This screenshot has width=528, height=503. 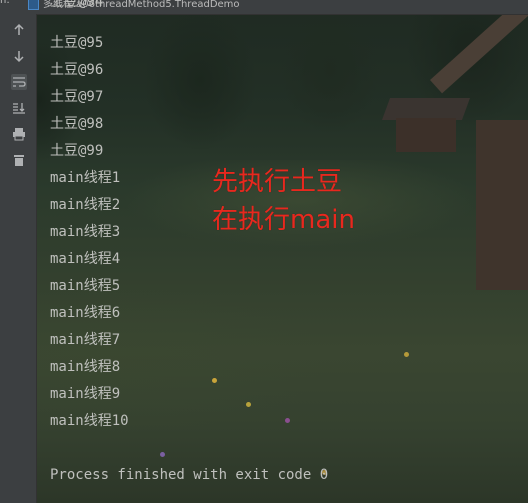 I want to click on arrow-down-icon, so click(x=19, y=56).